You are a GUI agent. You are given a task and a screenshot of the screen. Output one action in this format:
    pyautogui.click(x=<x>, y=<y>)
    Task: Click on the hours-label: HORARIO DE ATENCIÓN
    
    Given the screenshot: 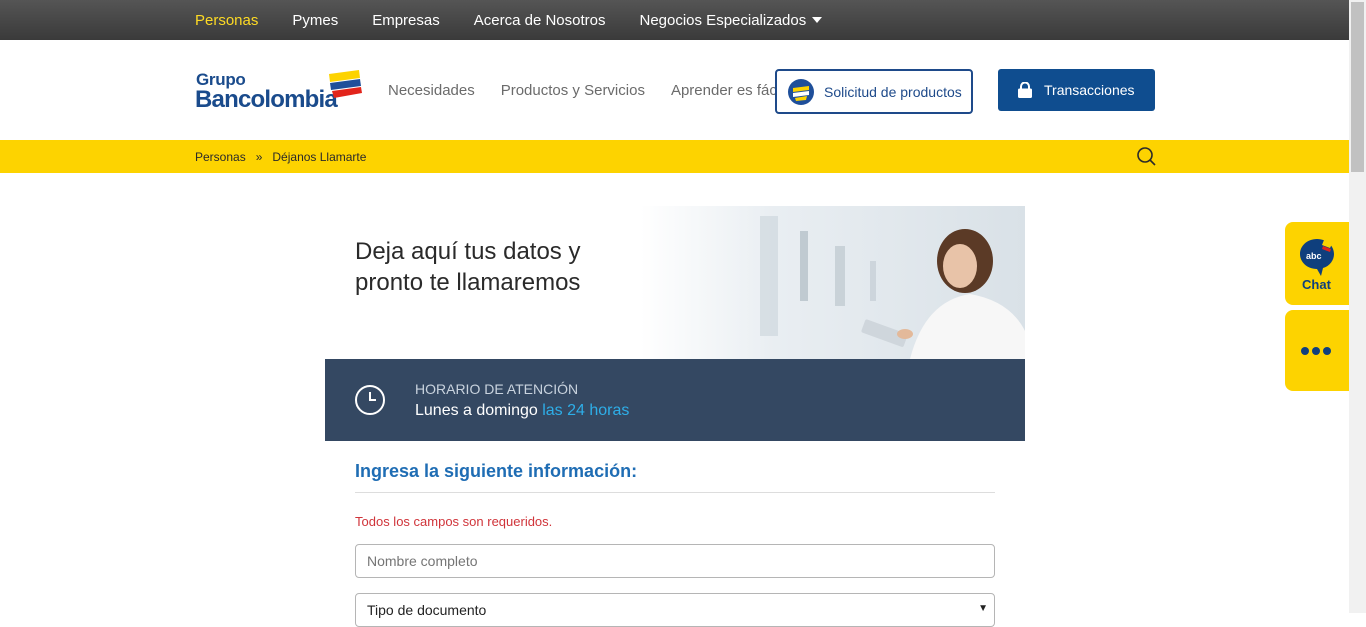 What is the action you would take?
    pyautogui.click(x=497, y=389)
    